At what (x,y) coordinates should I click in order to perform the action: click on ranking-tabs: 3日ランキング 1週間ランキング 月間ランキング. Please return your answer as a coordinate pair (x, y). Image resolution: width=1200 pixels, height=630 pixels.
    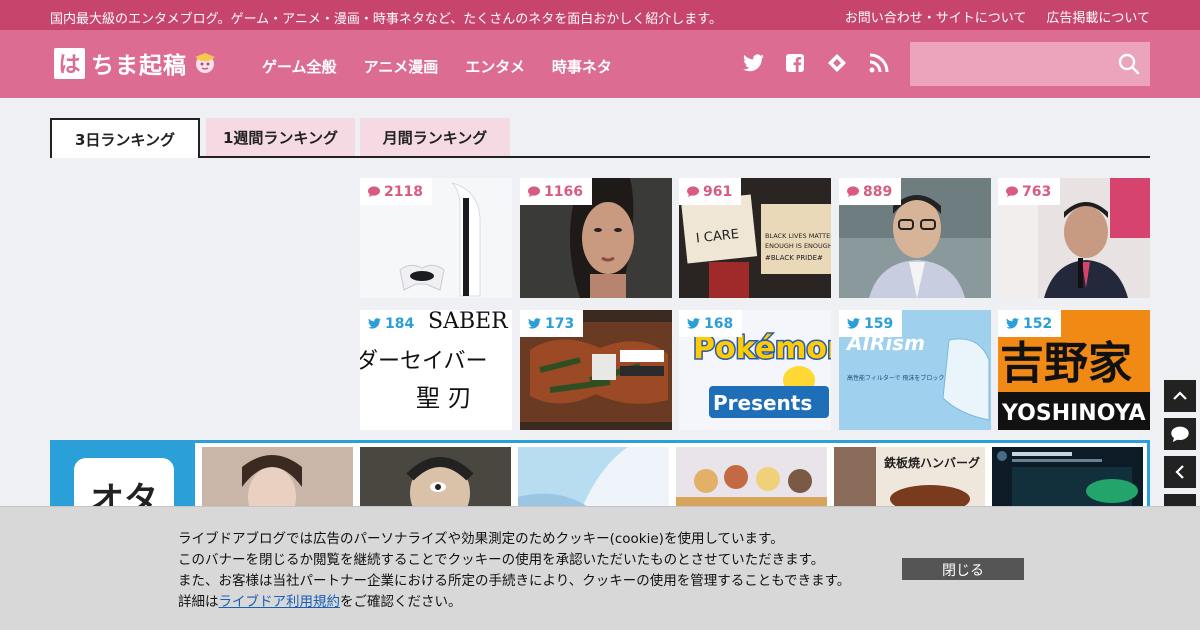
    Looking at the image, I should click on (600, 138).